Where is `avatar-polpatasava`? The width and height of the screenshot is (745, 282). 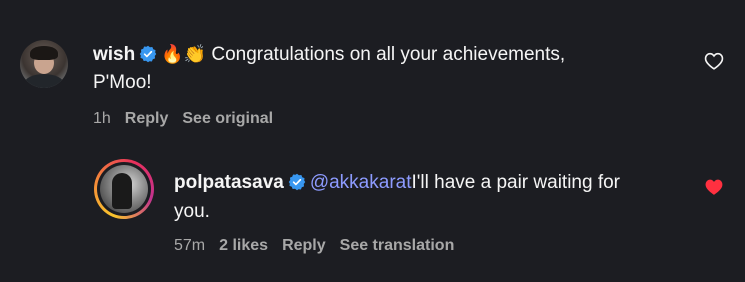
avatar-polpatasava is located at coordinates (124, 189).